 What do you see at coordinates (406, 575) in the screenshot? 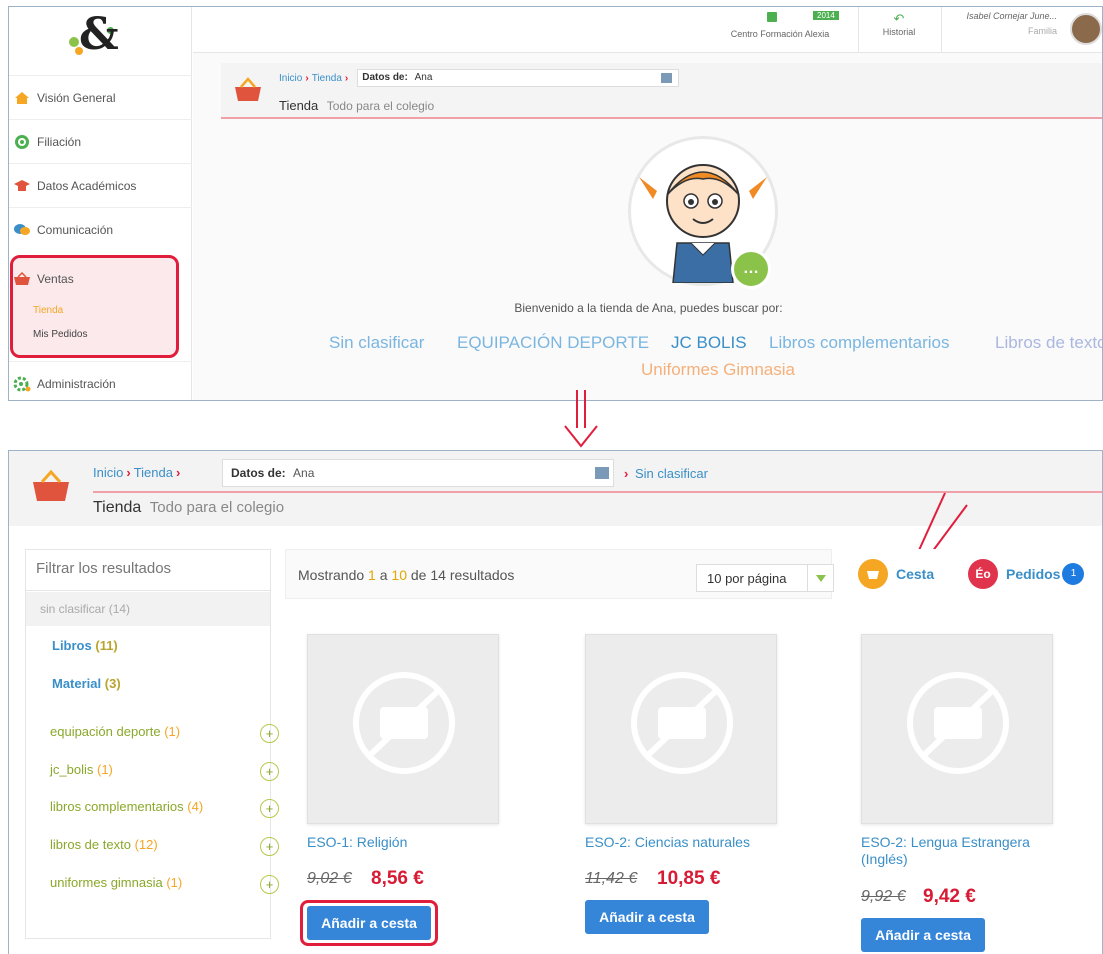
I see `results-count: Mostrando 1 a 10 de 14 resultados` at bounding box center [406, 575].